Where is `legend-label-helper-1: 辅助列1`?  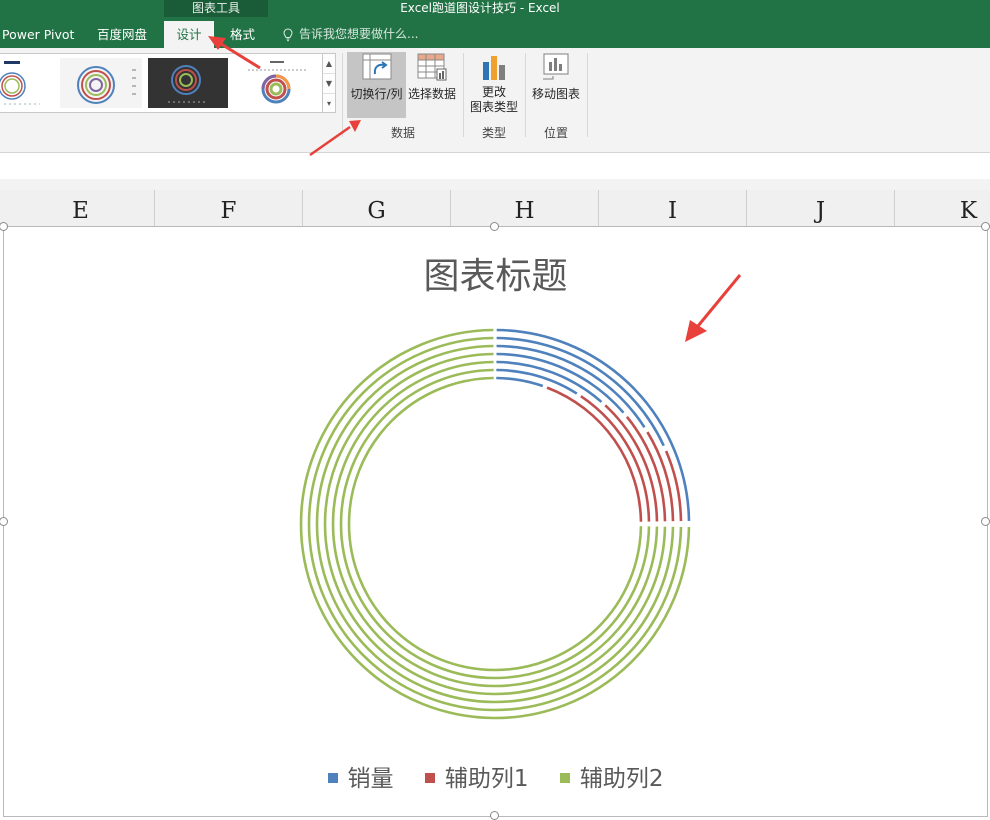
legend-label-helper-1: 辅助列1 is located at coordinates (486, 779).